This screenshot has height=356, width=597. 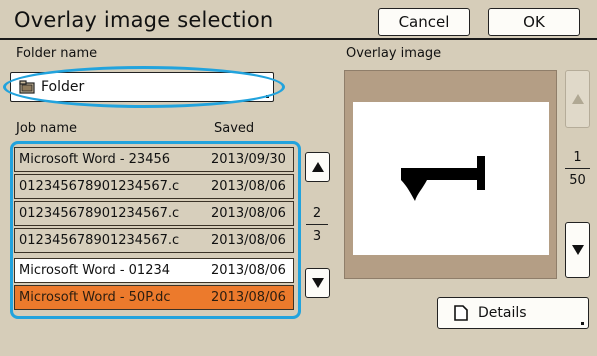 What do you see at coordinates (461, 313) in the screenshot?
I see `document-icon` at bounding box center [461, 313].